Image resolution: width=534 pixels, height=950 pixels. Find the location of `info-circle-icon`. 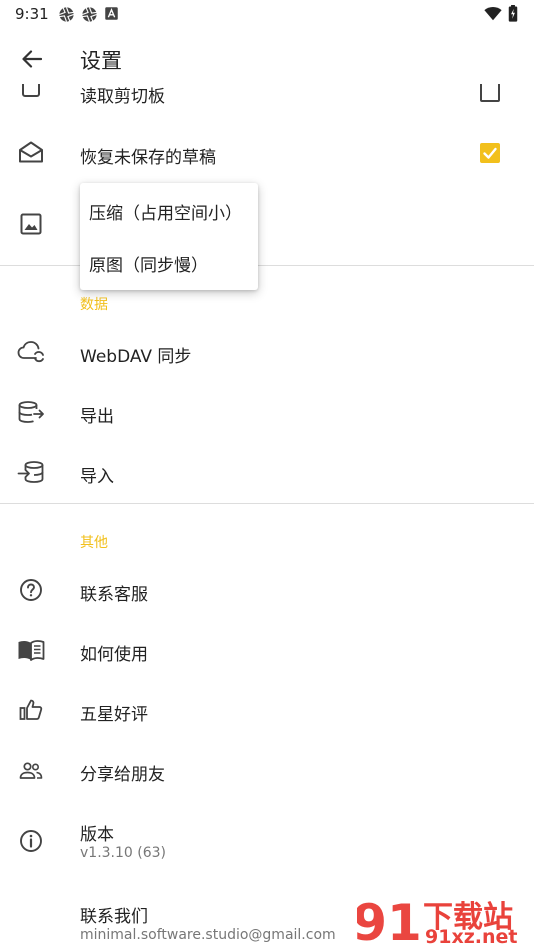

info-circle-icon is located at coordinates (31, 841).